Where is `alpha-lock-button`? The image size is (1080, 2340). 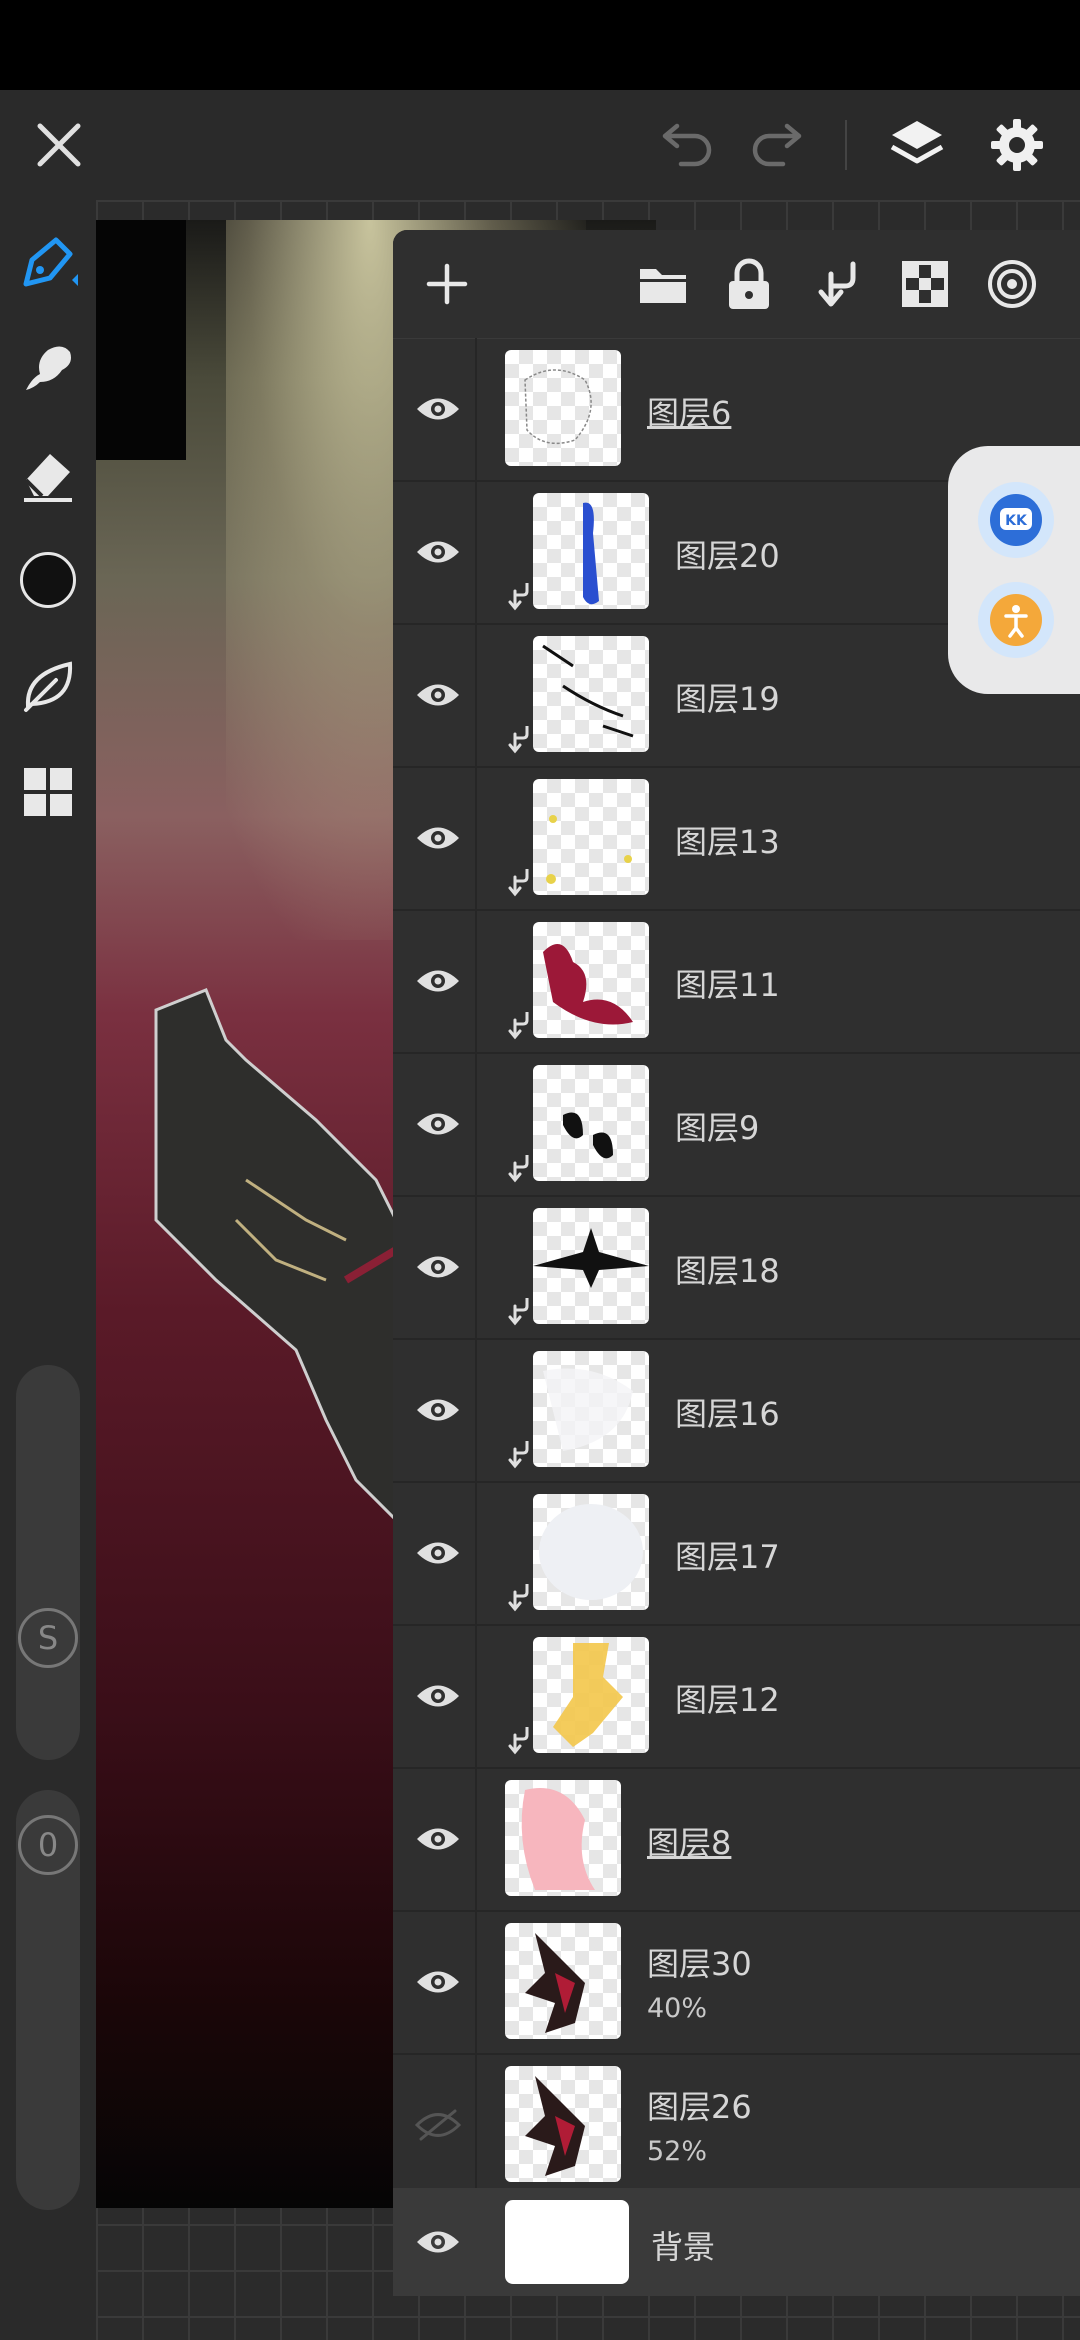
alpha-lock-button is located at coordinates (925, 284).